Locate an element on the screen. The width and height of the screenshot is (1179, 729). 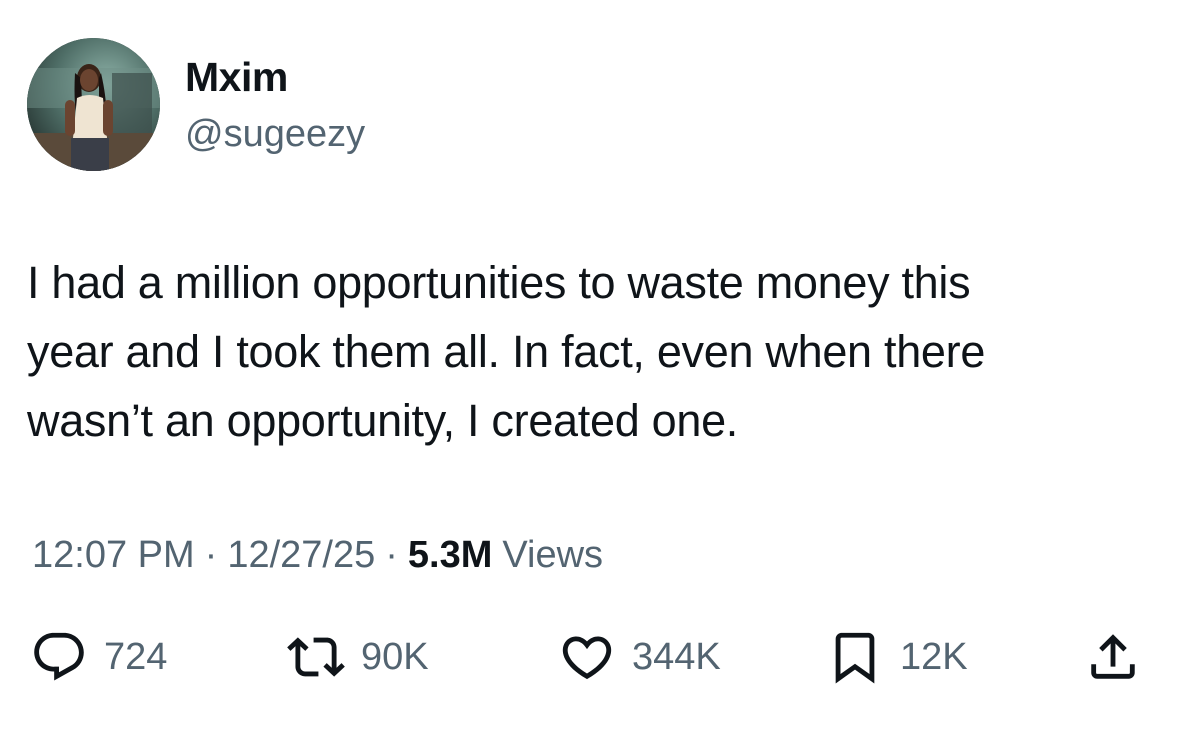
avatar-photo-icon is located at coordinates (93, 104).